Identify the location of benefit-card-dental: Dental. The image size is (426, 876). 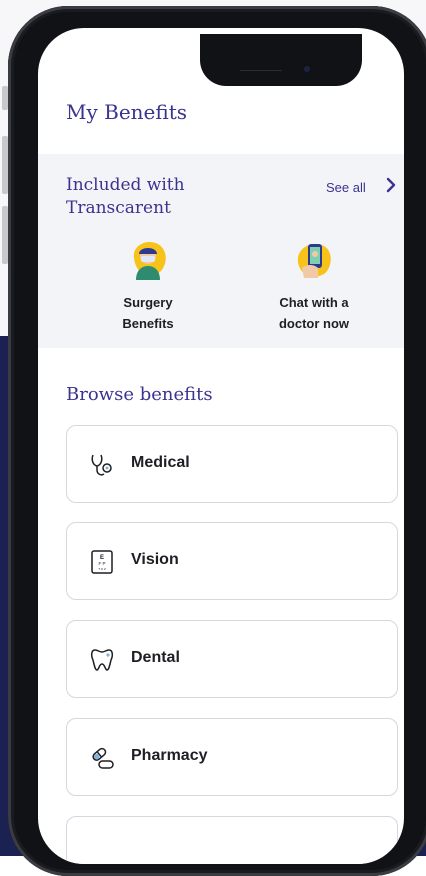
(232, 659).